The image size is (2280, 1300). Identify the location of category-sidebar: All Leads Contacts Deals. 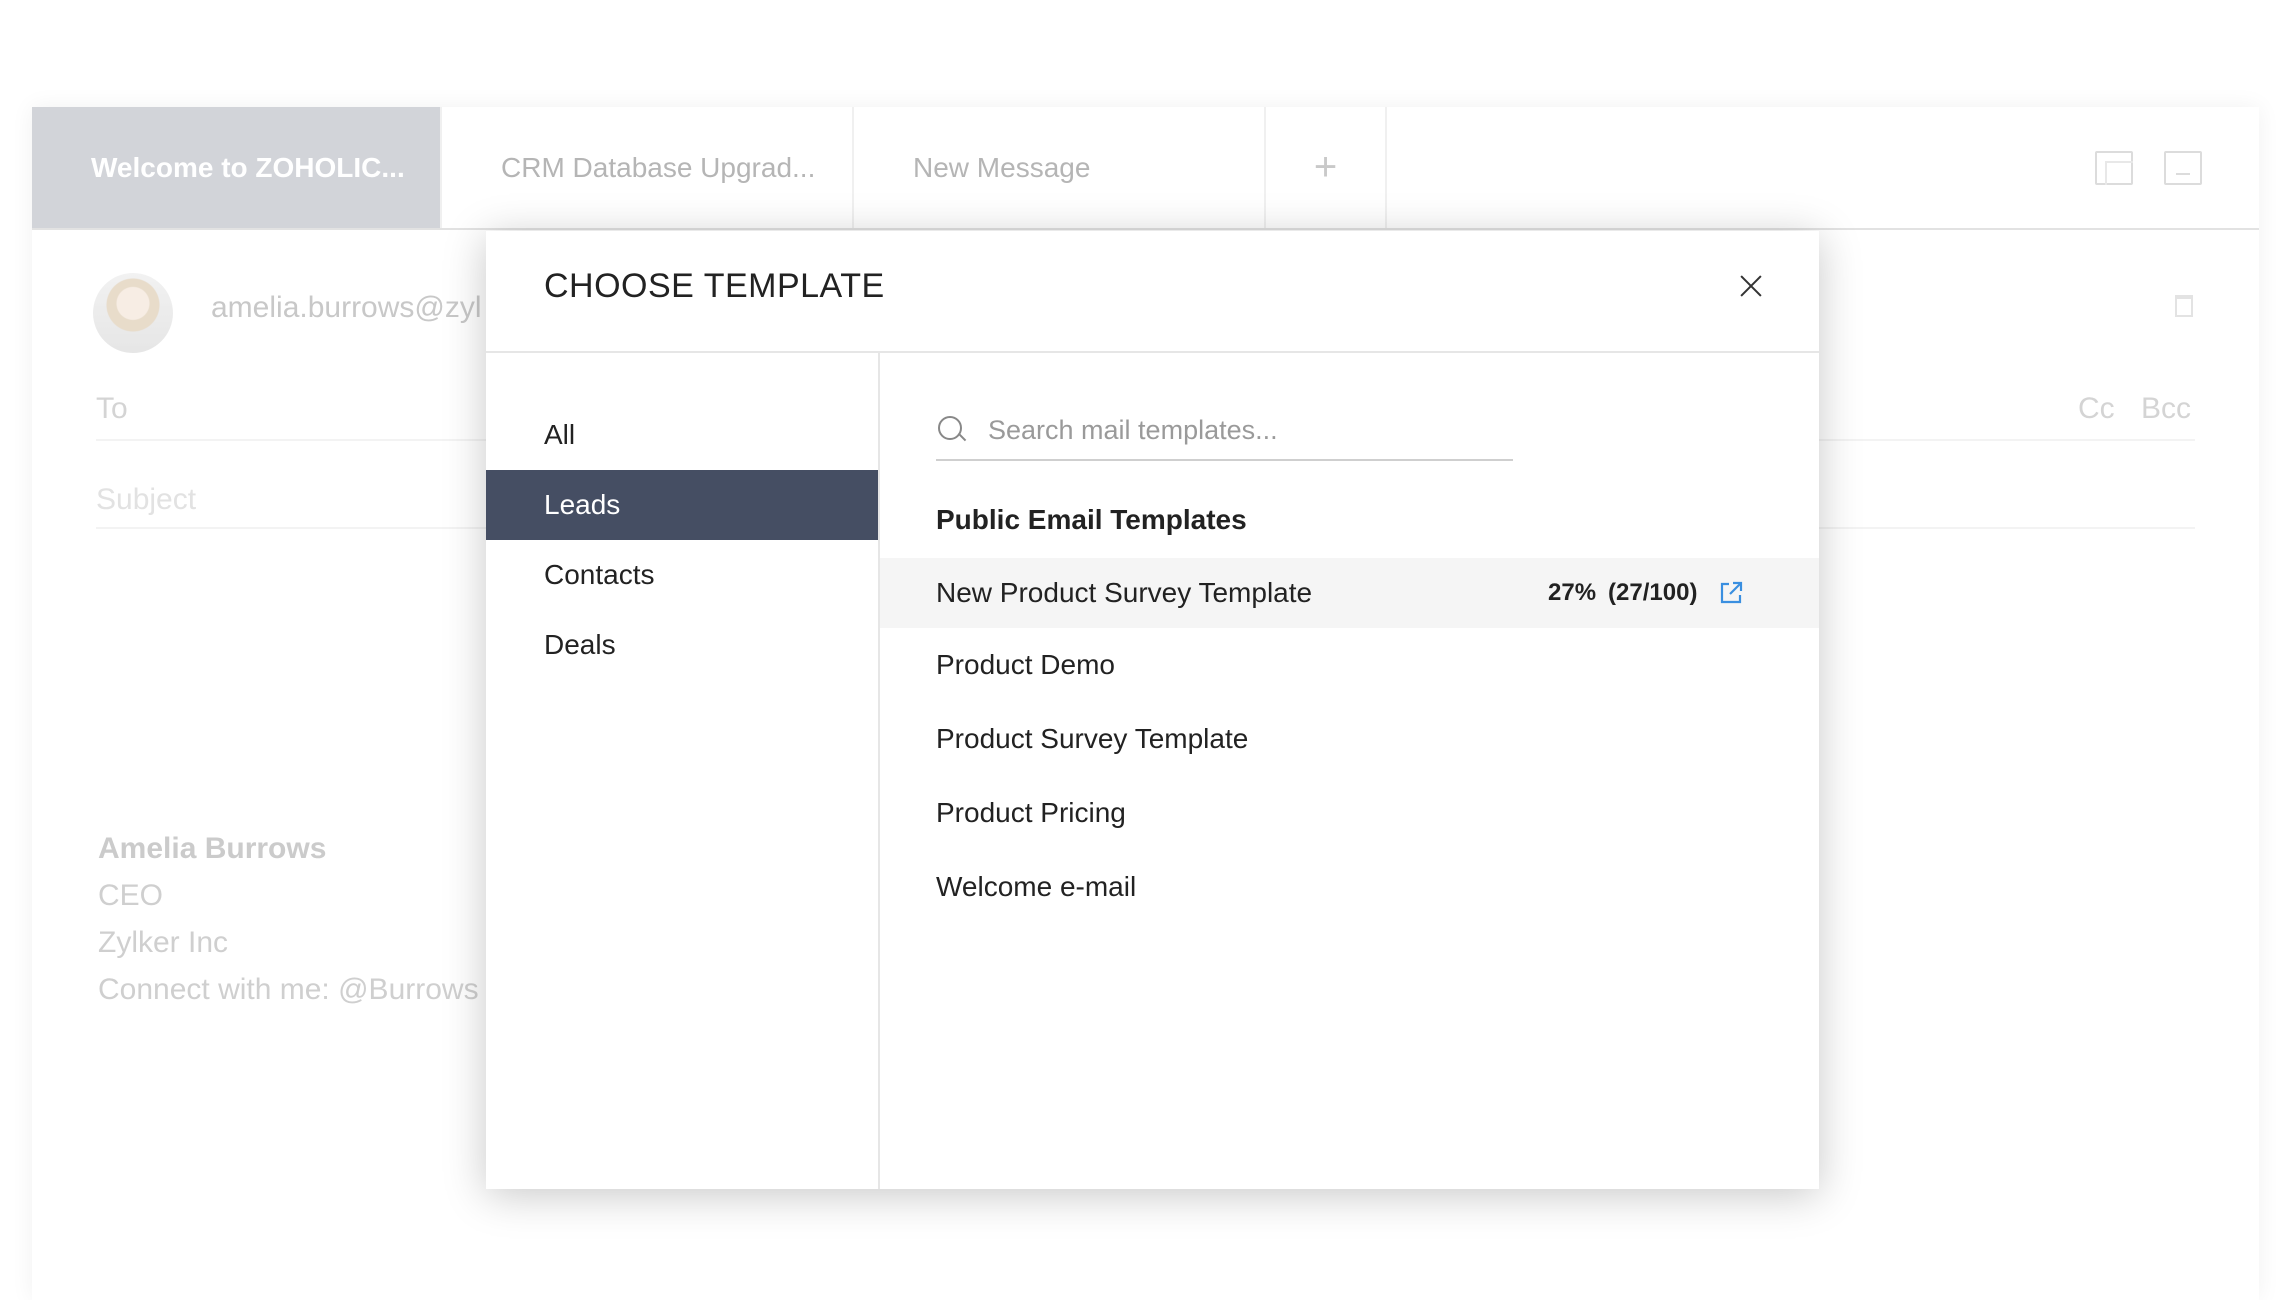
(683, 771).